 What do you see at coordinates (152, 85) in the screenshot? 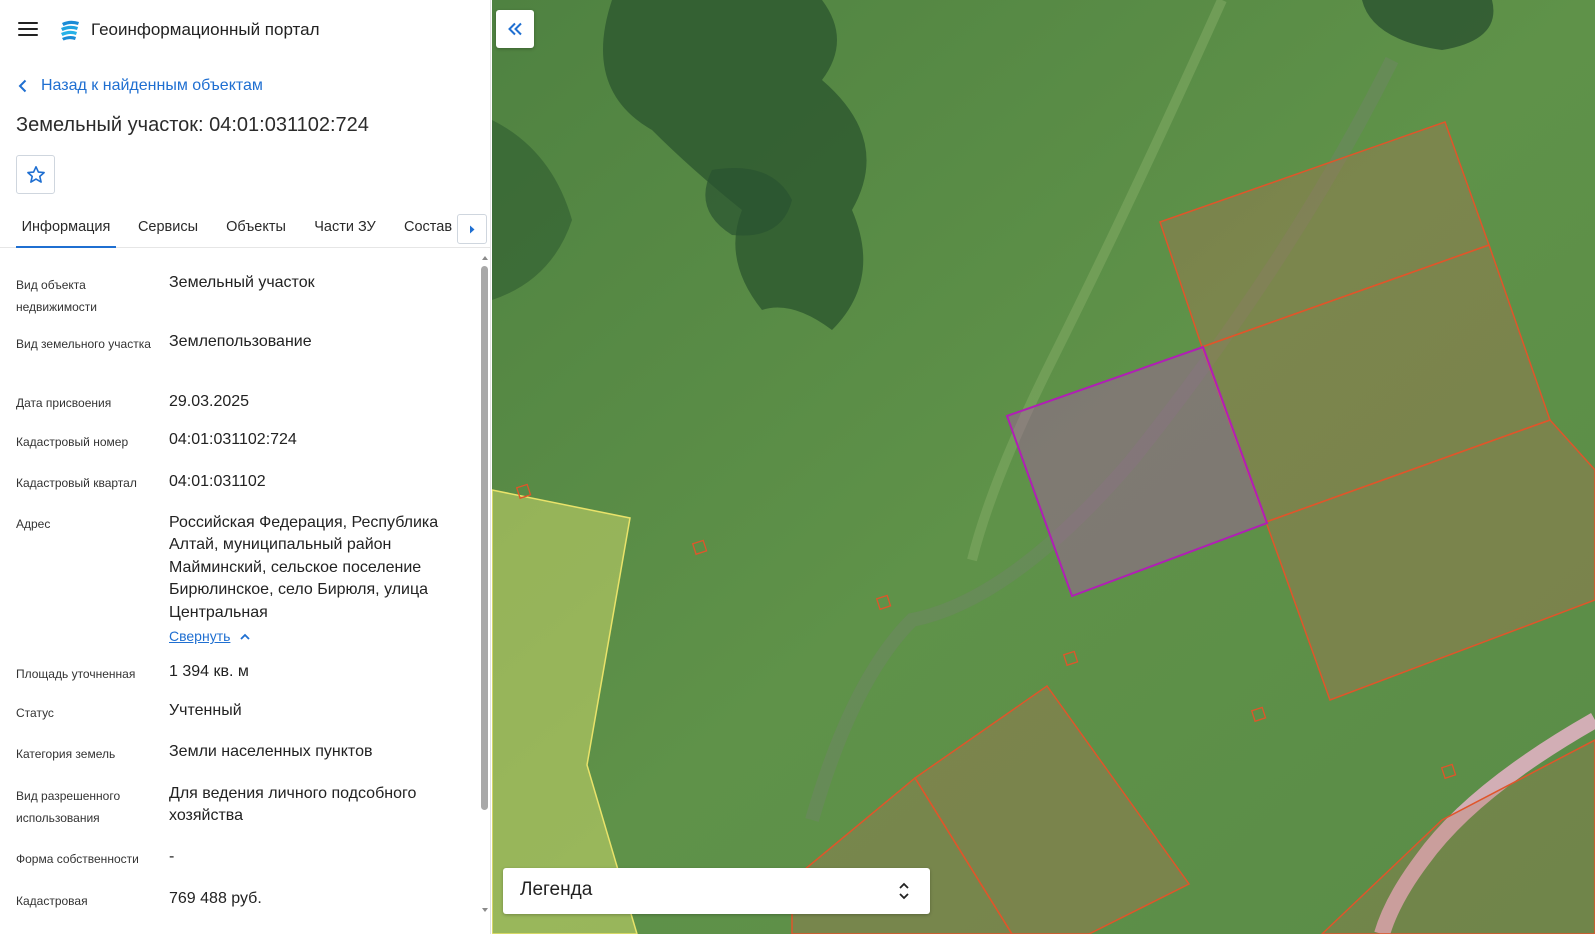
I see `back-link-label: Назад к найденным объектам` at bounding box center [152, 85].